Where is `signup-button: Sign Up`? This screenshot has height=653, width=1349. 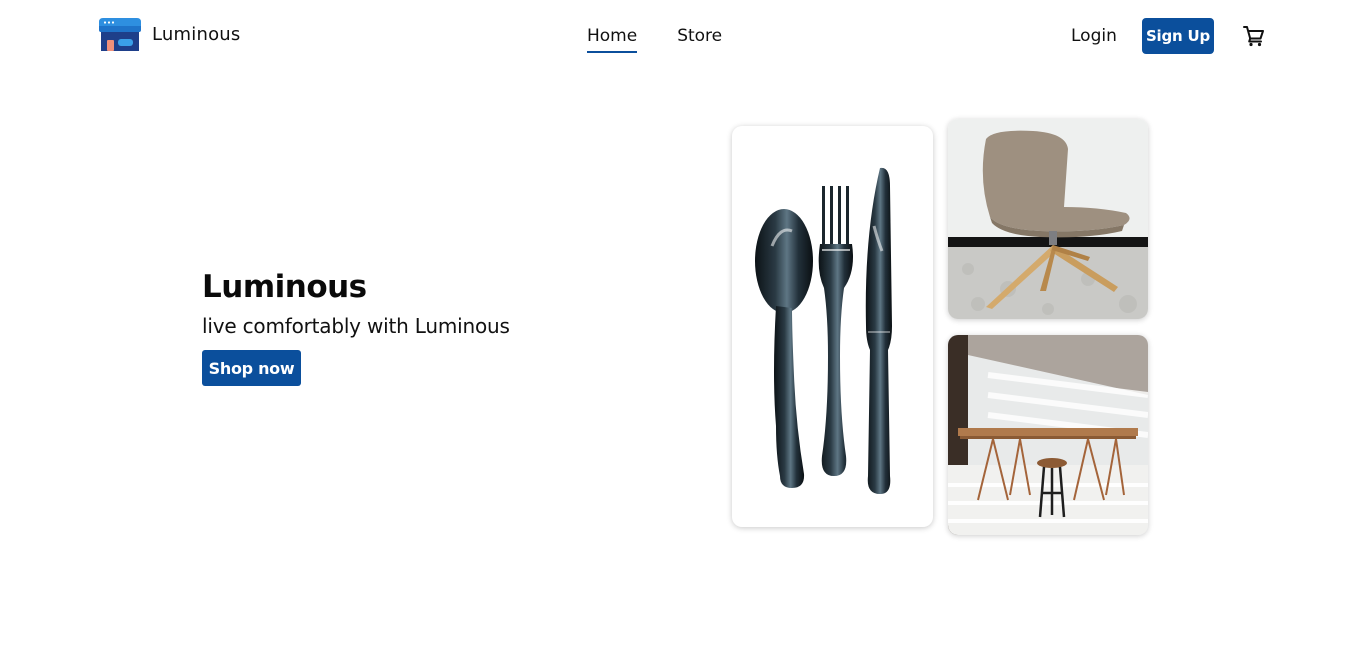
signup-button: Sign Up is located at coordinates (1178, 36).